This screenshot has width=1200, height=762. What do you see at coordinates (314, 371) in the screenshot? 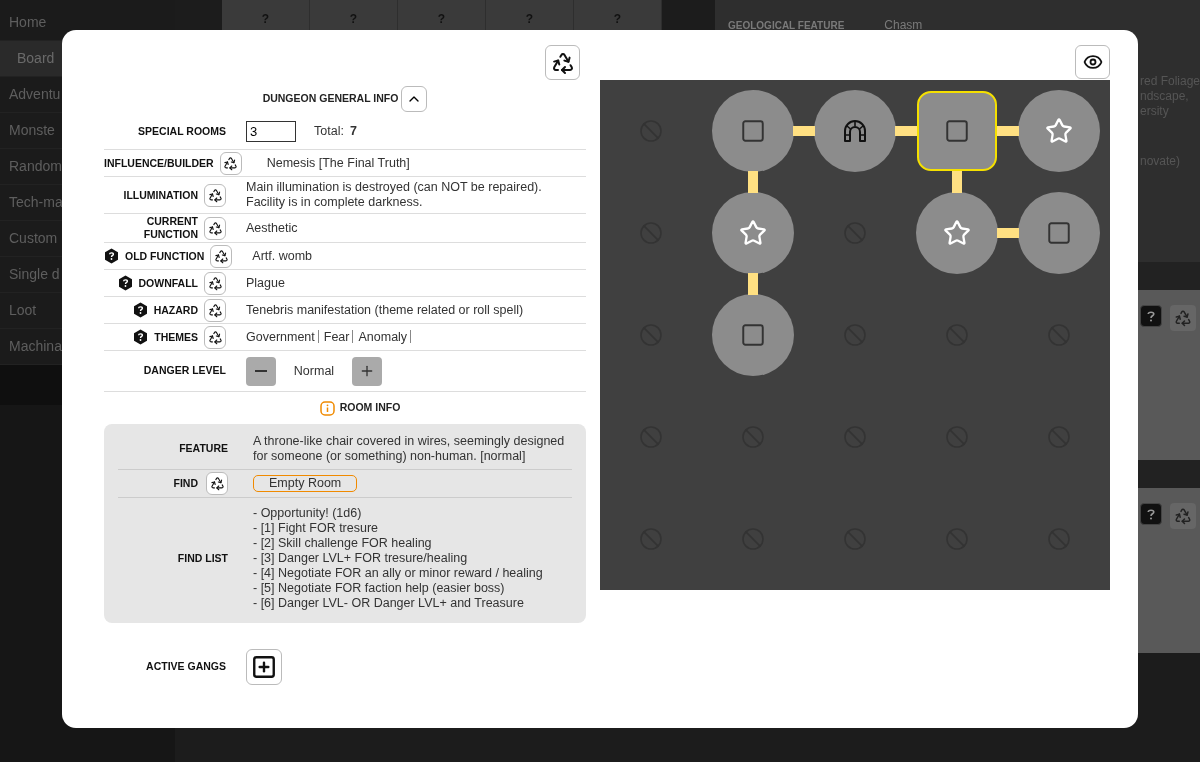
I see `danger-value: Normal` at bounding box center [314, 371].